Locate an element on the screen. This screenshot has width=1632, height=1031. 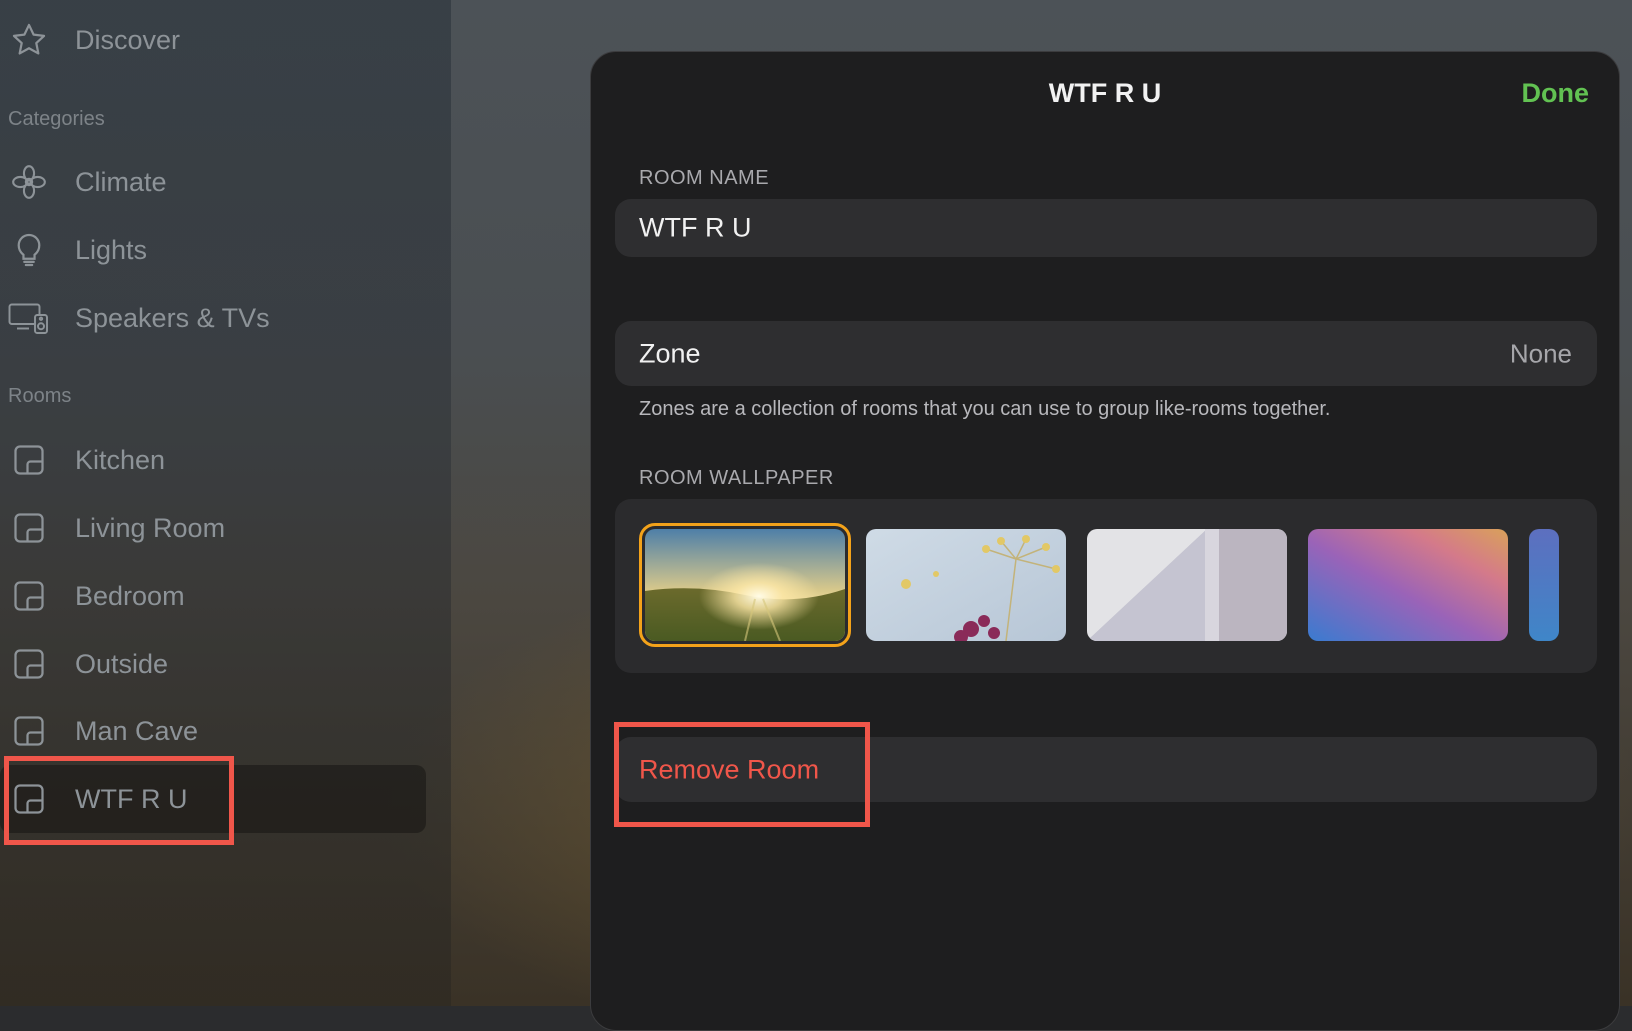
sidebar-item-kitchen: Kitchen is located at coordinates (213, 460).